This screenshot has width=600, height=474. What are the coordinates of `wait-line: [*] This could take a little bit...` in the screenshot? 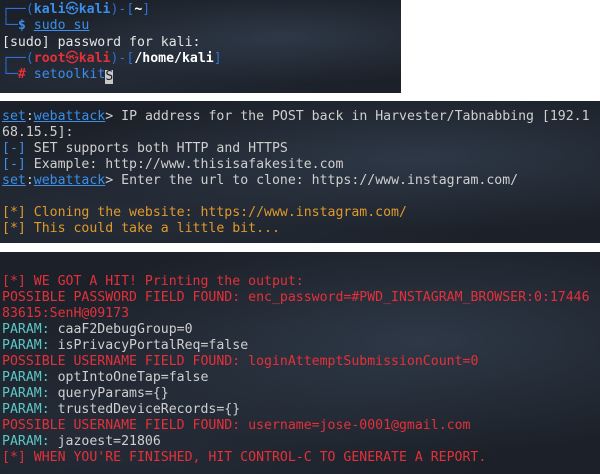 It's located at (141, 229).